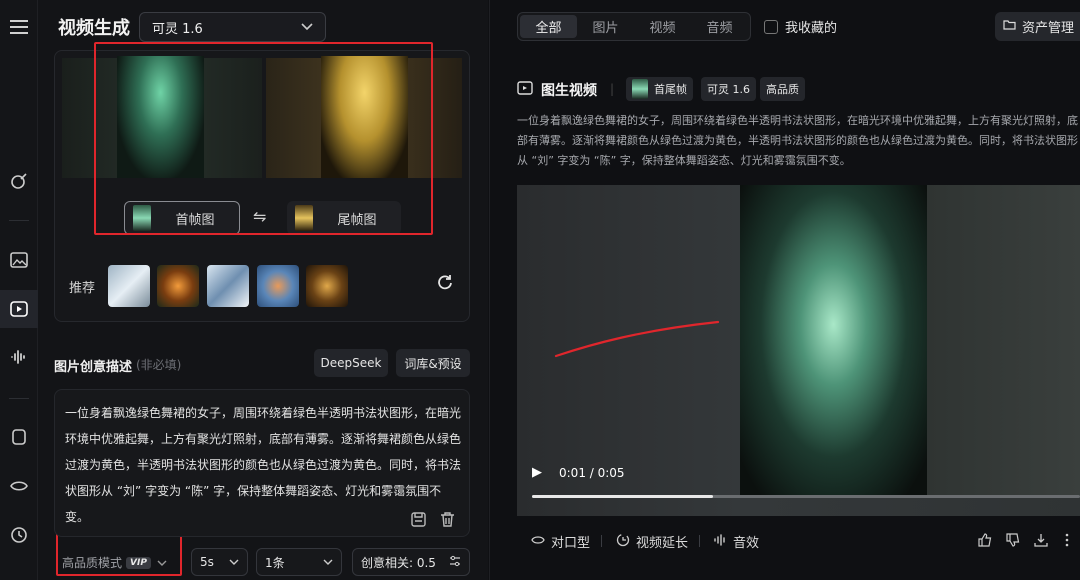 The height and width of the screenshot is (580, 1080). I want to click on quality-mode-label: 高品质模式, so click(92, 563).